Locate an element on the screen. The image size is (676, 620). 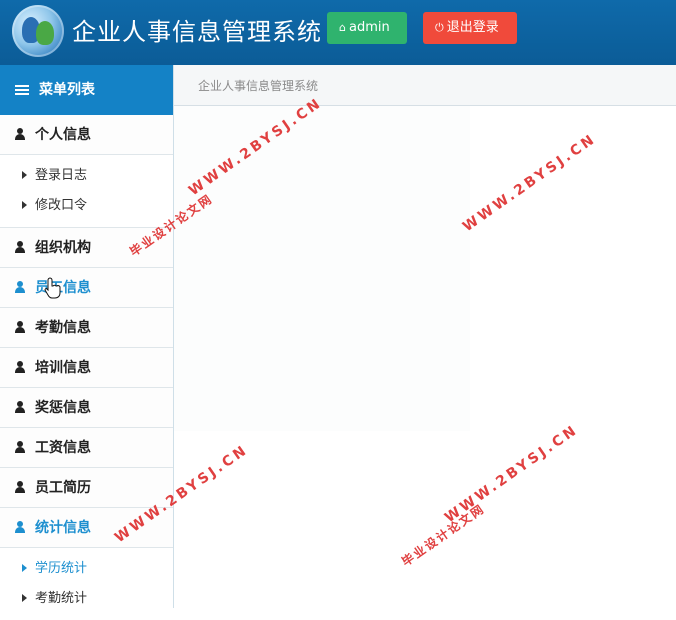
hand-cursor-icon is located at coordinates (52, 288).